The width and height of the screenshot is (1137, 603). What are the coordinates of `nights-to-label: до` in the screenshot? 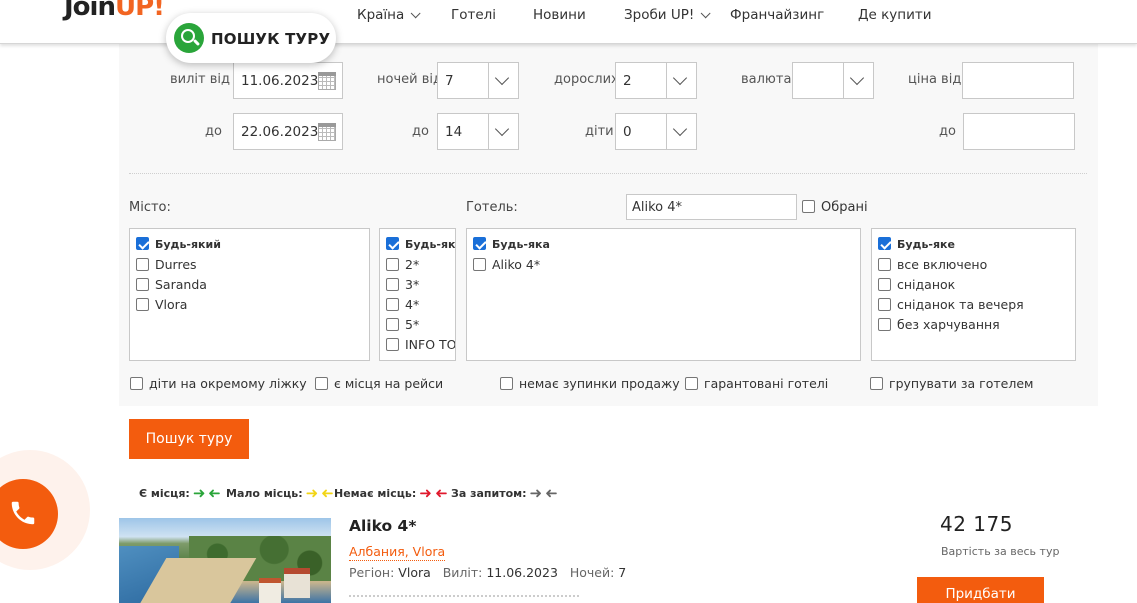 It's located at (420, 131).